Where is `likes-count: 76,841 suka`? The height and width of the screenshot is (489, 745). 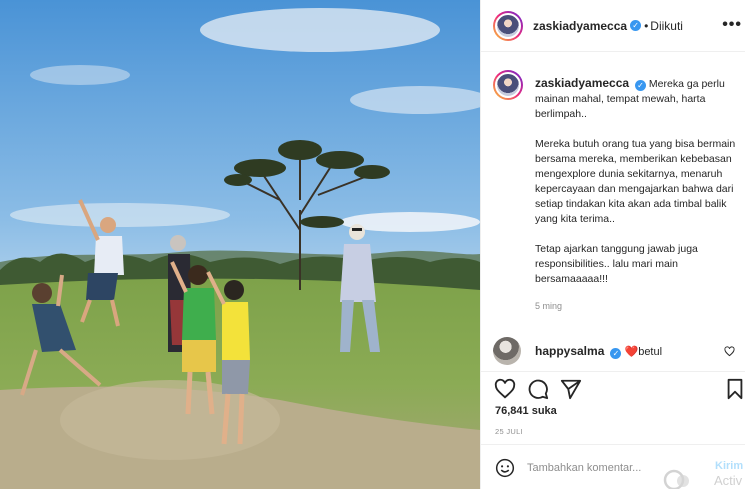
likes-count: 76,841 suka is located at coordinates (526, 411).